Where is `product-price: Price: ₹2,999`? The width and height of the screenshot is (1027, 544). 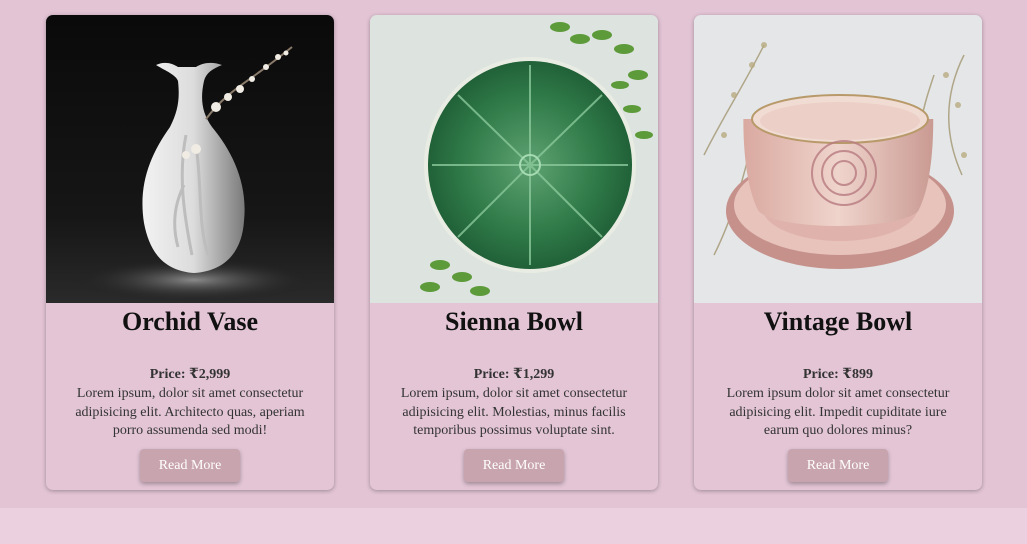
product-price: Price: ₹2,999 is located at coordinates (190, 374).